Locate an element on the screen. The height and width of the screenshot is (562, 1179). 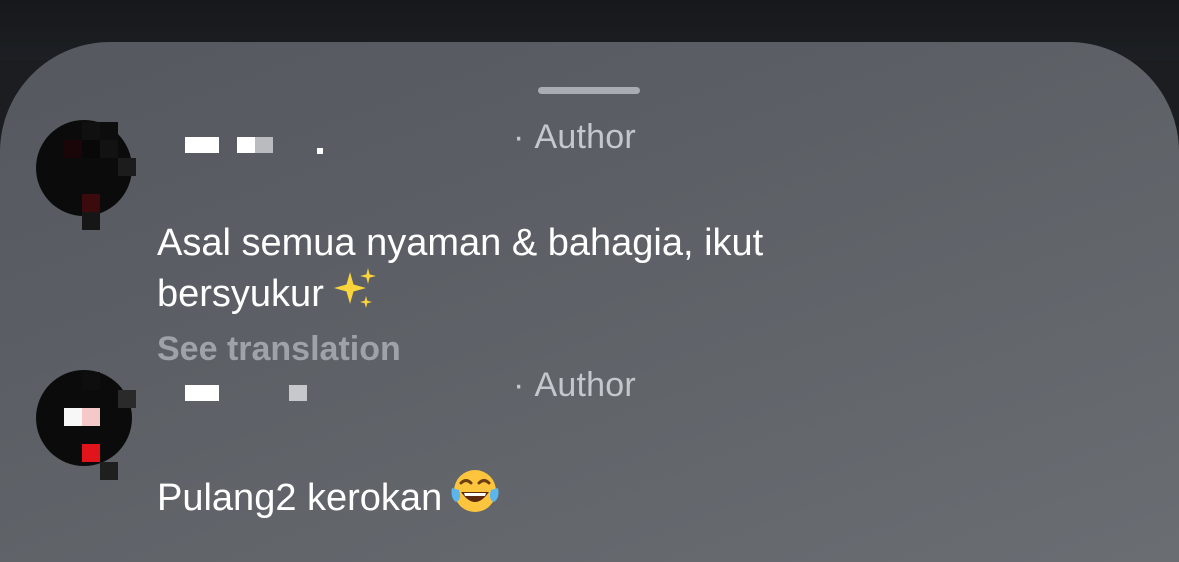
comment-text: Pulang2 kerokan is located at coordinates (537, 496).